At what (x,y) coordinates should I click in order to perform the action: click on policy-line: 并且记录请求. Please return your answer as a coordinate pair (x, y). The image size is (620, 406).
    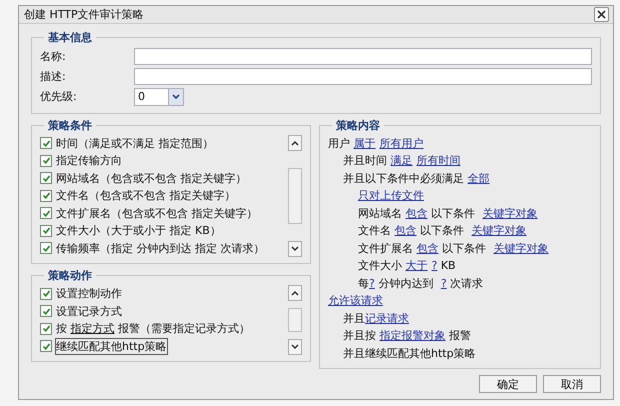
    Looking at the image, I should click on (376, 318).